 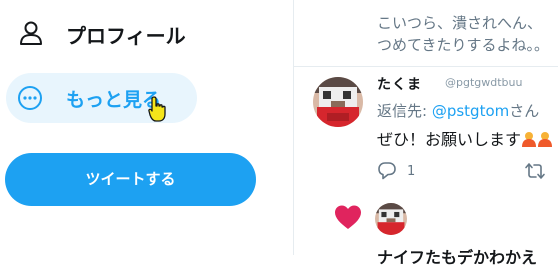 I want to click on person-icon, so click(x=31, y=33).